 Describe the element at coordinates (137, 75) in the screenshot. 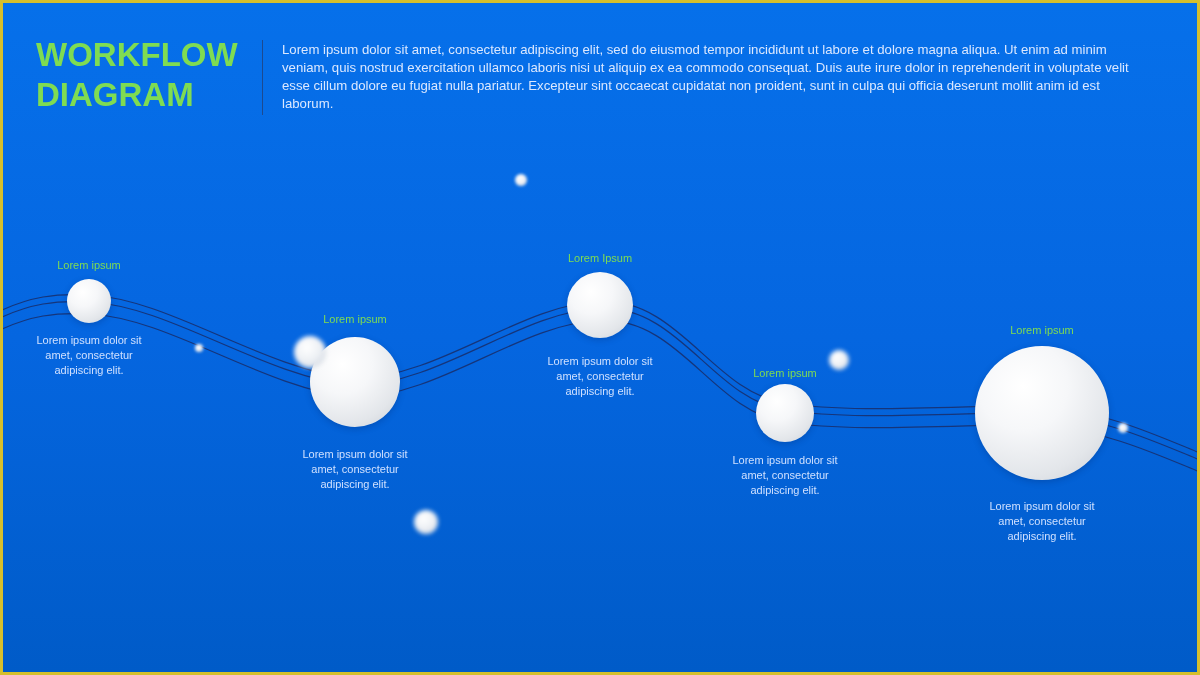

I see `slide-title: WORKFLOW DIAGRAM` at that location.